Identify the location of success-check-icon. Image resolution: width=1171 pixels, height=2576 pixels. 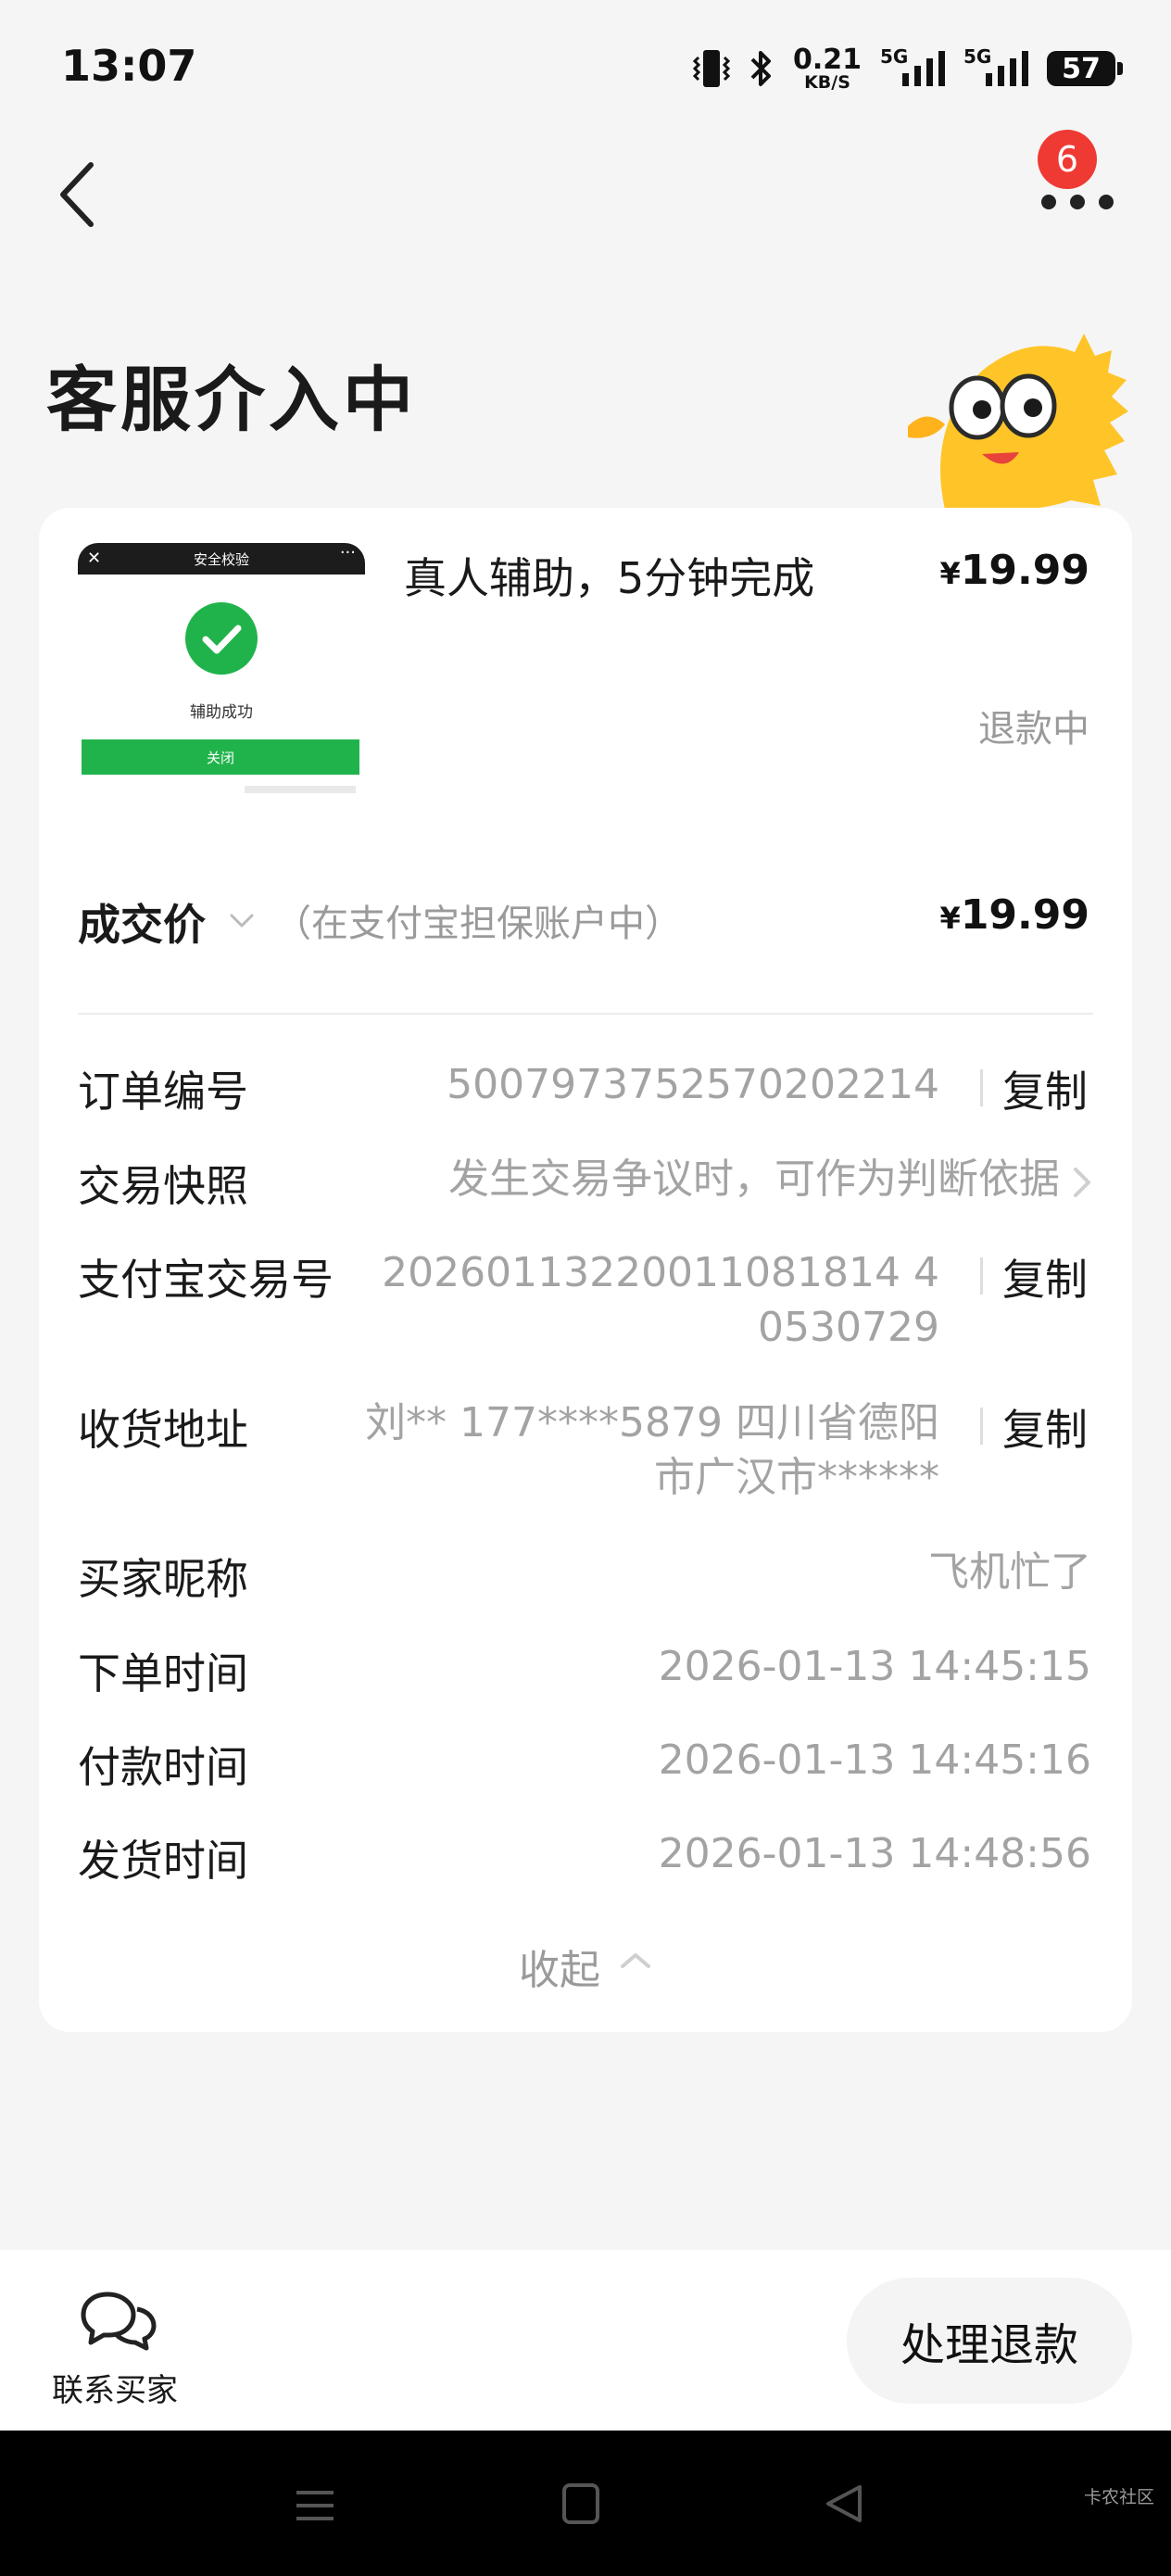
(222, 638).